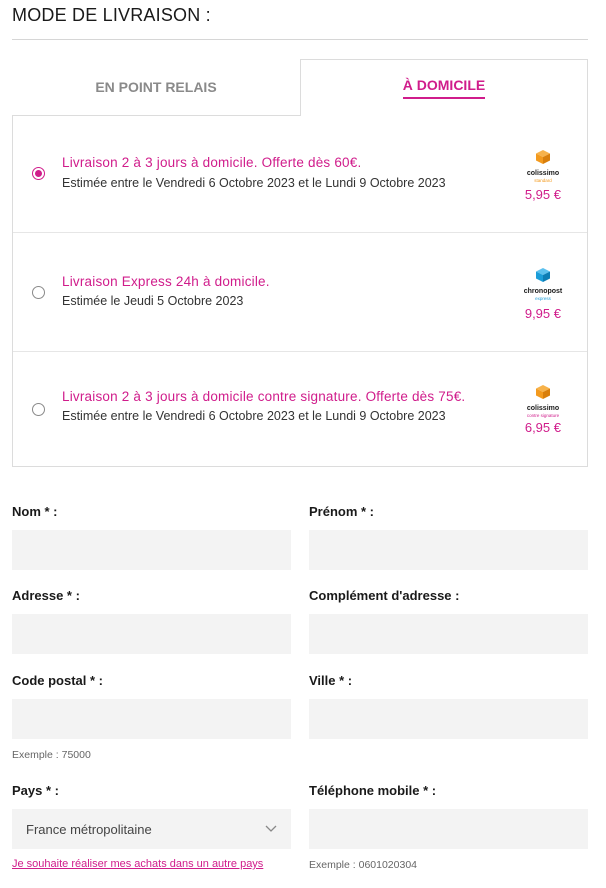 Image resolution: width=606 pixels, height=888 pixels. I want to click on code-postal-label: Code postal * :, so click(58, 680).